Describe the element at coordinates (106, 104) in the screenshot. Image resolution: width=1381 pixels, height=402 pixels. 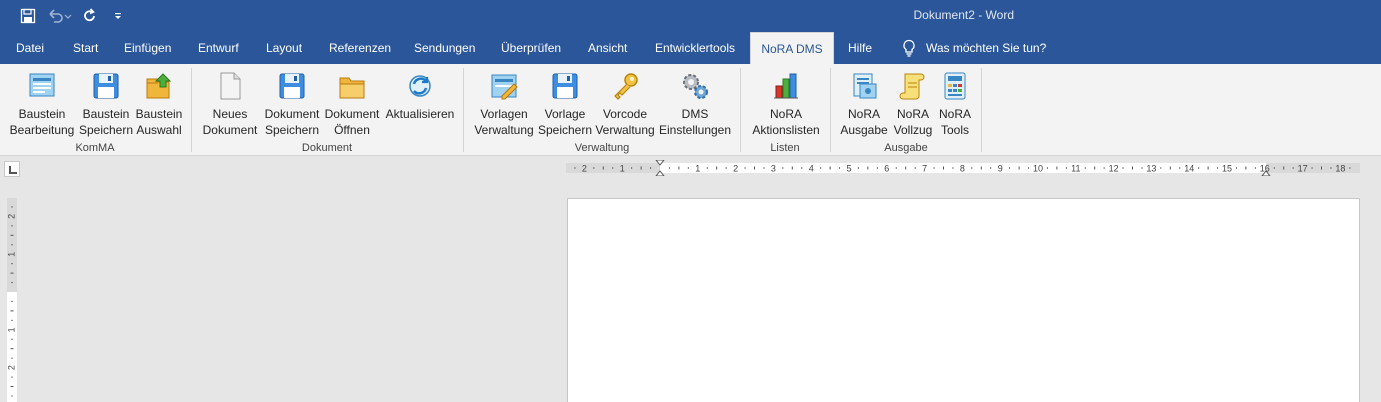
I see `baustein-speichern-button: Baustein Speichern` at that location.